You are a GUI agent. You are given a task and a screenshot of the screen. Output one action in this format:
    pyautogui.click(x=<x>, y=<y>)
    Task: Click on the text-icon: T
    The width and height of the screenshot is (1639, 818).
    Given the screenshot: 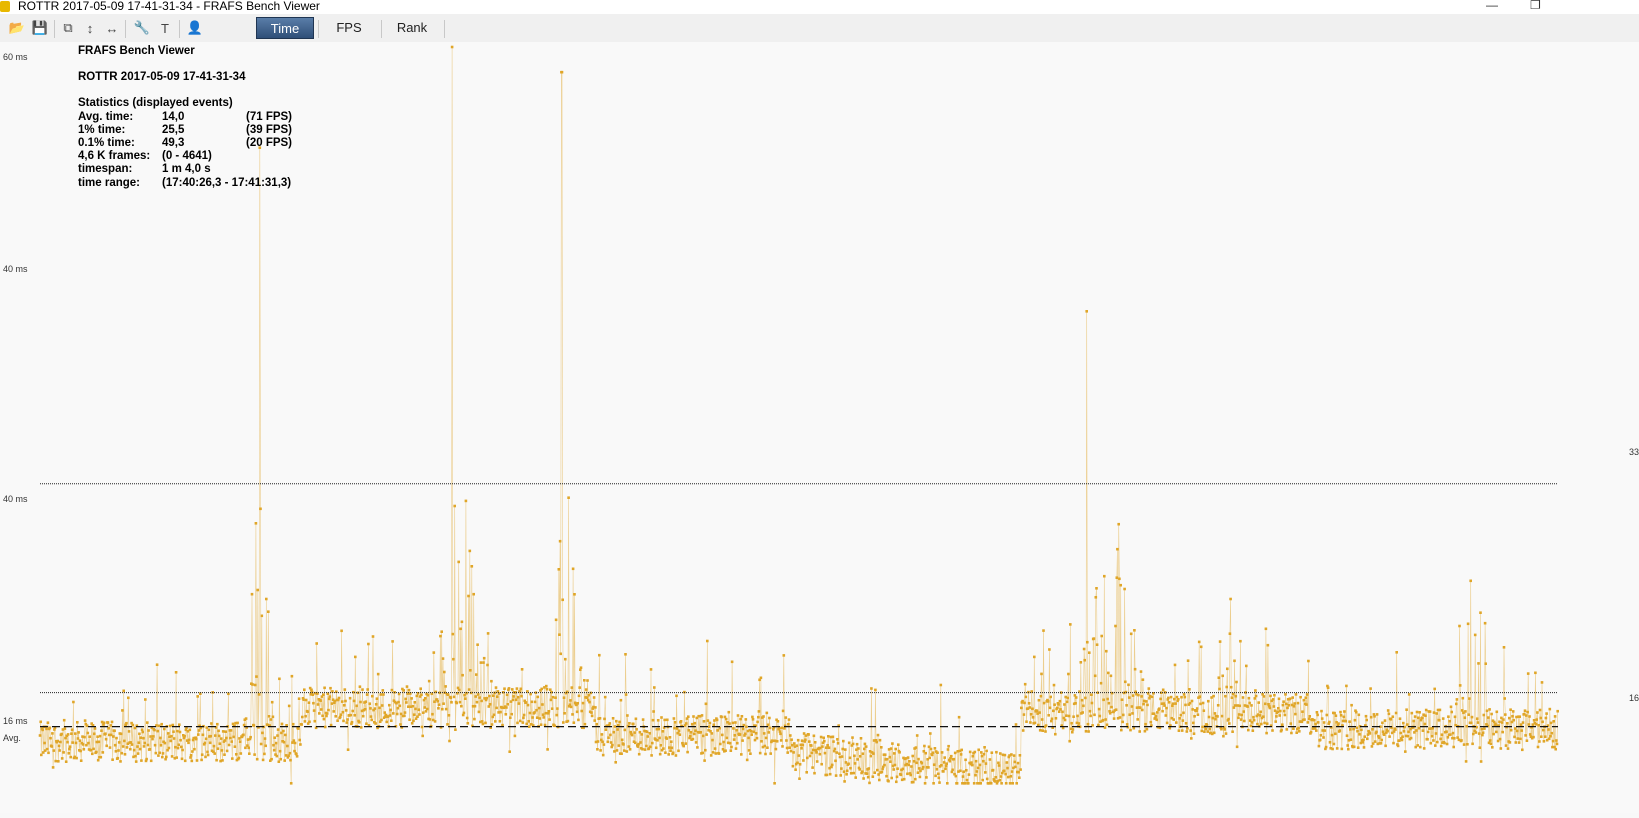 What is the action you would take?
    pyautogui.click(x=165, y=28)
    